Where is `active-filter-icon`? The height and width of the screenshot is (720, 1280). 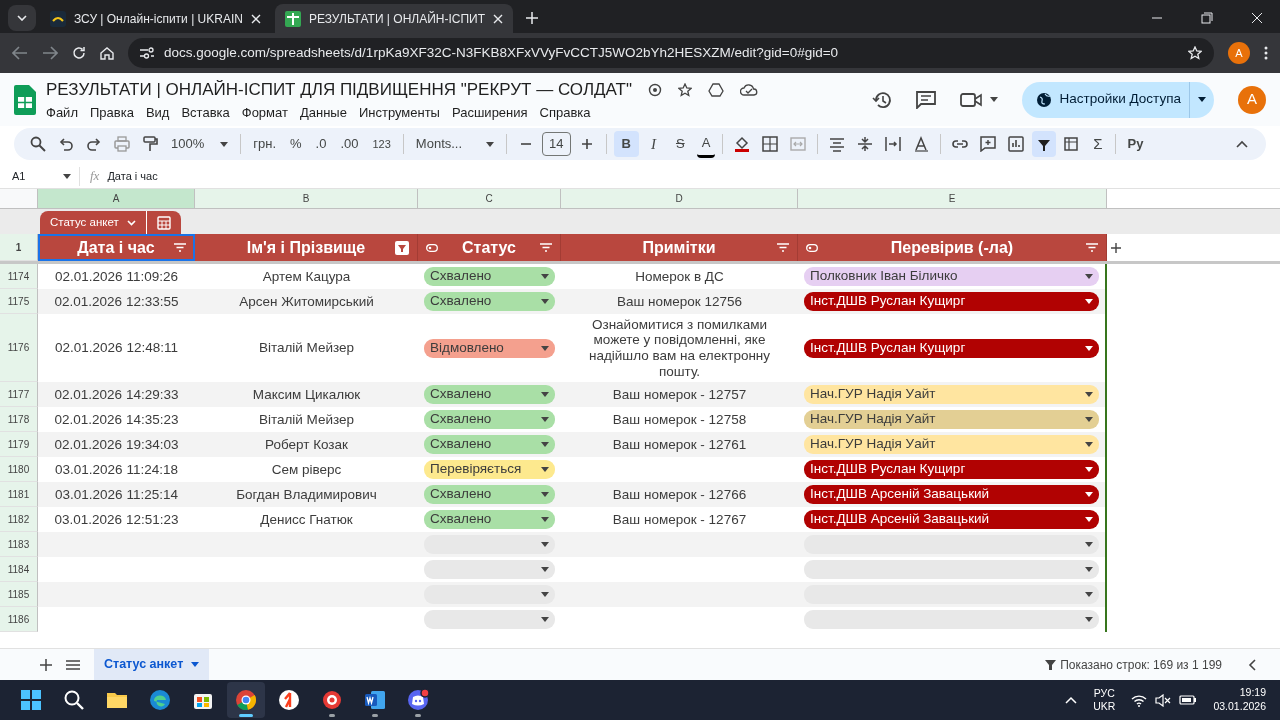
active-filter-icon is located at coordinates (402, 247).